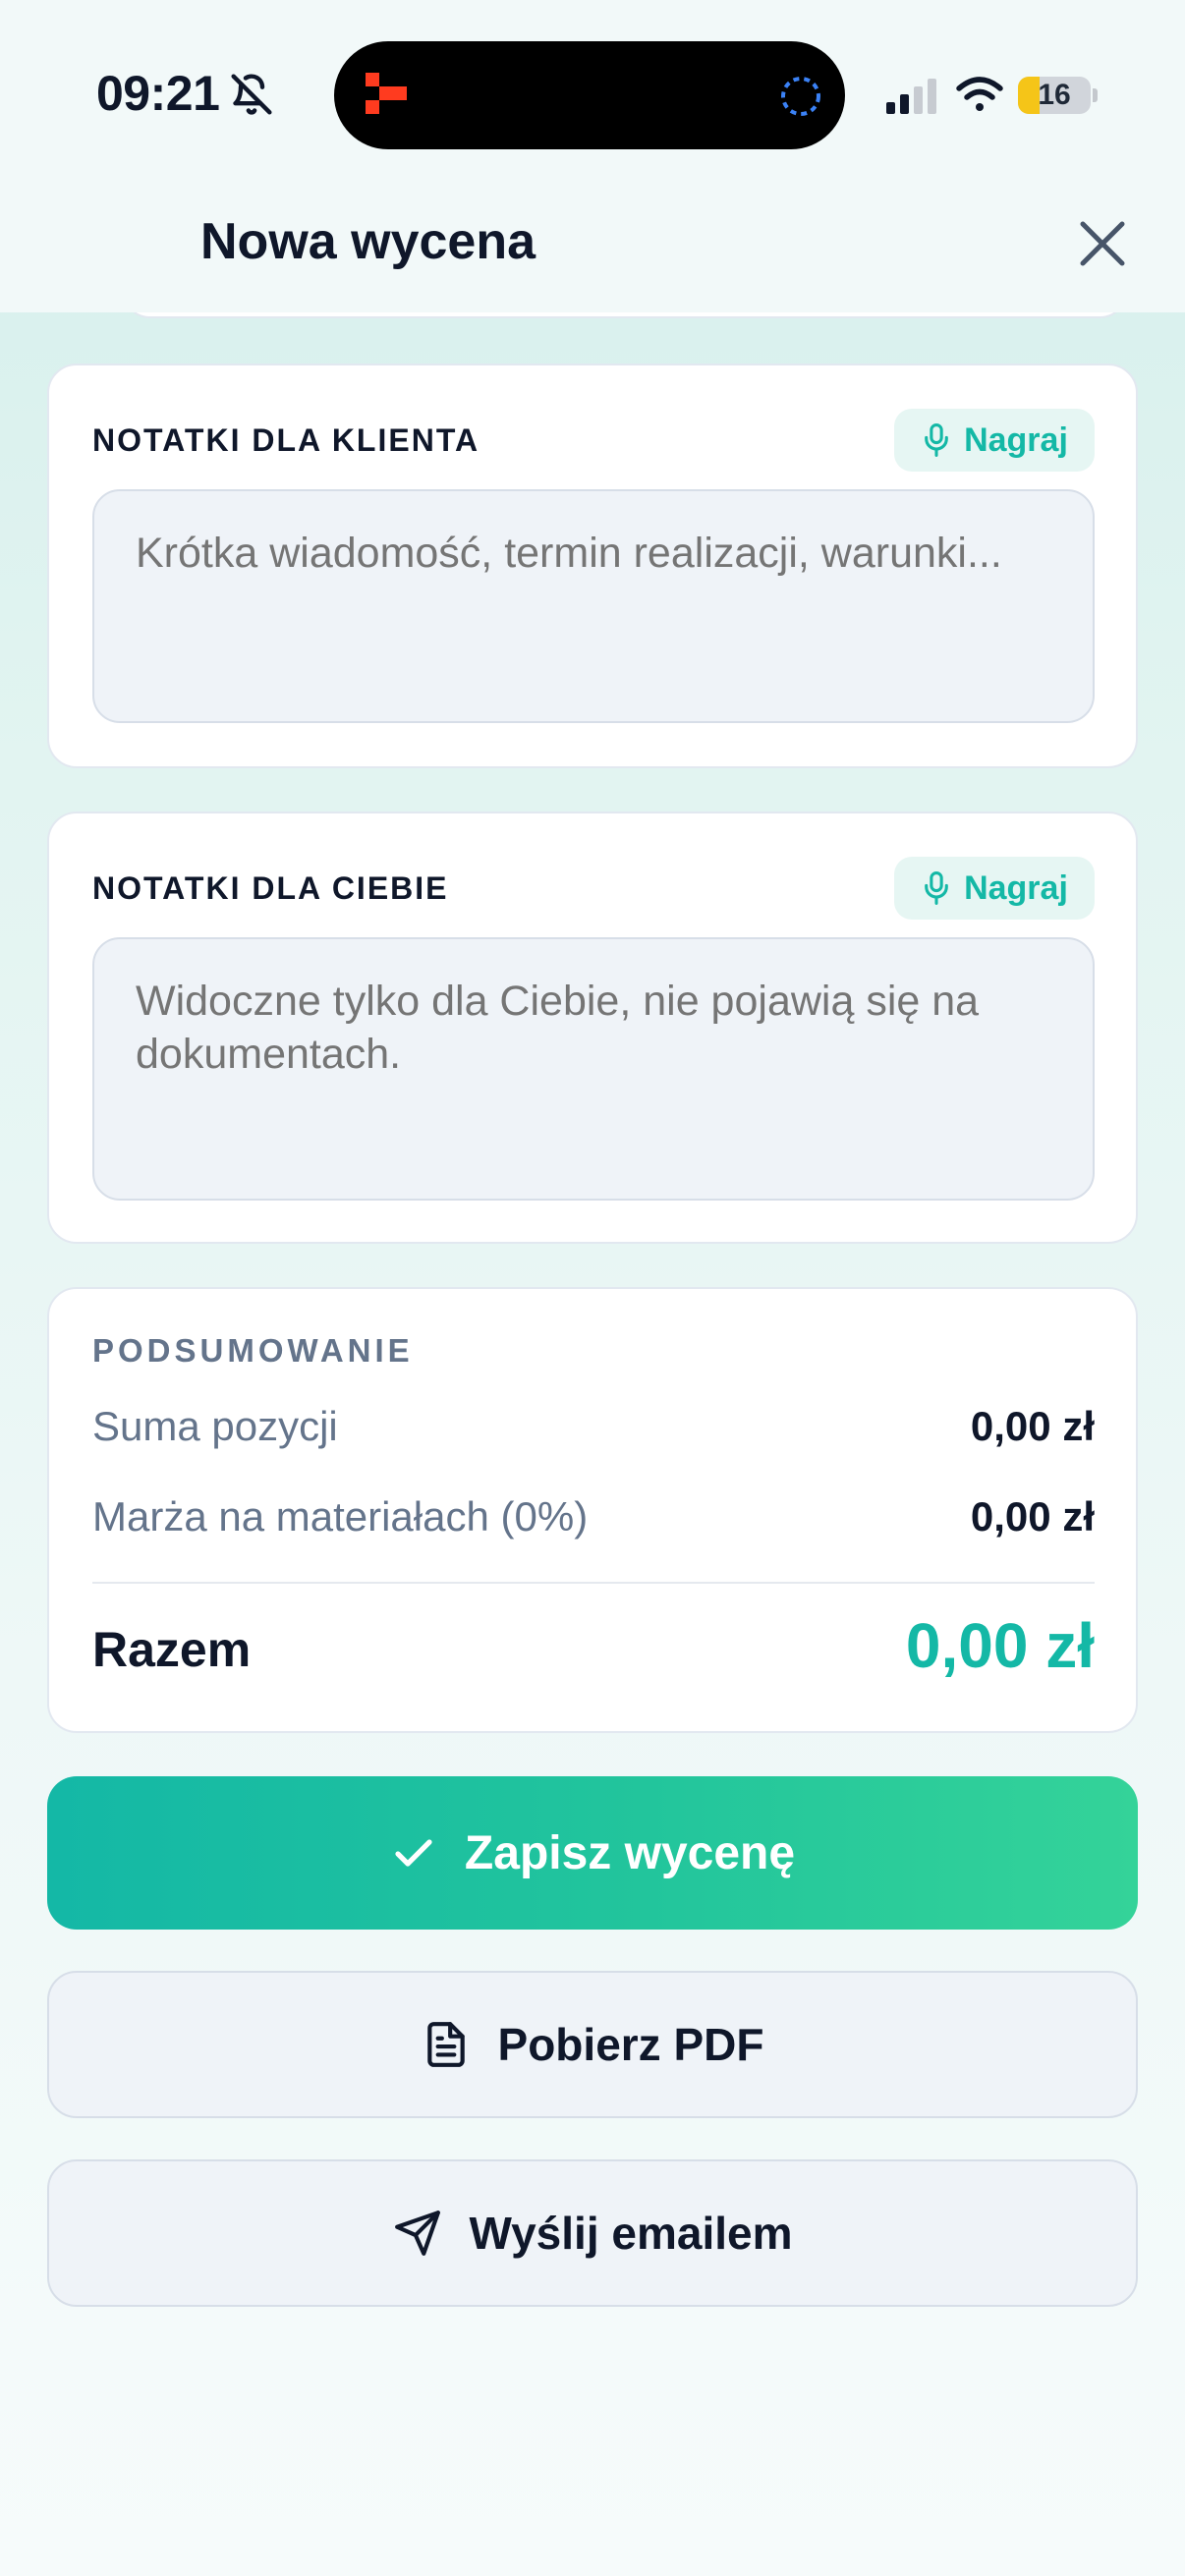  Describe the element at coordinates (590, 95) in the screenshot. I see `dynamic-island` at that location.